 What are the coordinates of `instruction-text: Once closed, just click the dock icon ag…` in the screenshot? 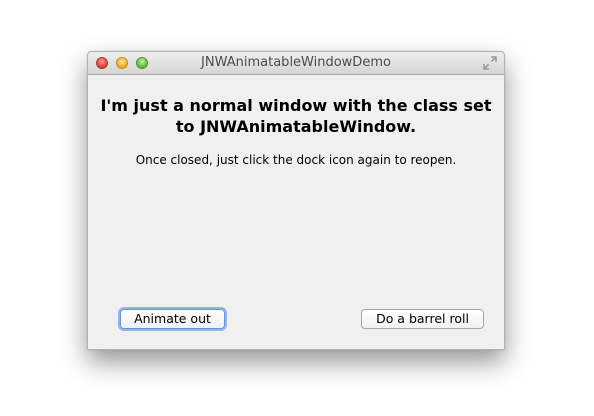 It's located at (296, 160).